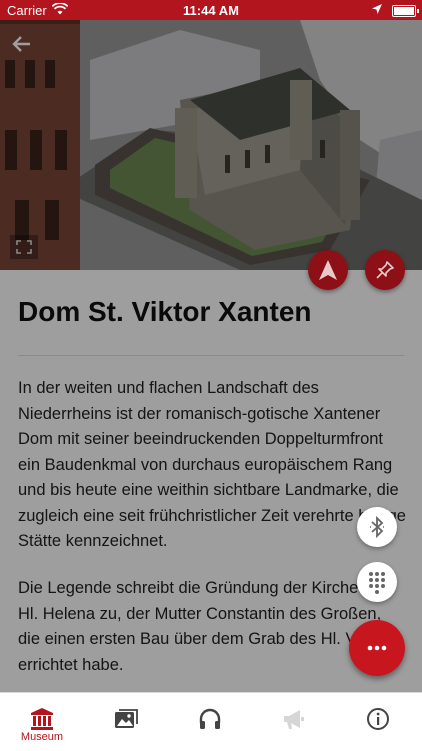 This screenshot has width=422, height=751. I want to click on info-icon, so click(378, 719).